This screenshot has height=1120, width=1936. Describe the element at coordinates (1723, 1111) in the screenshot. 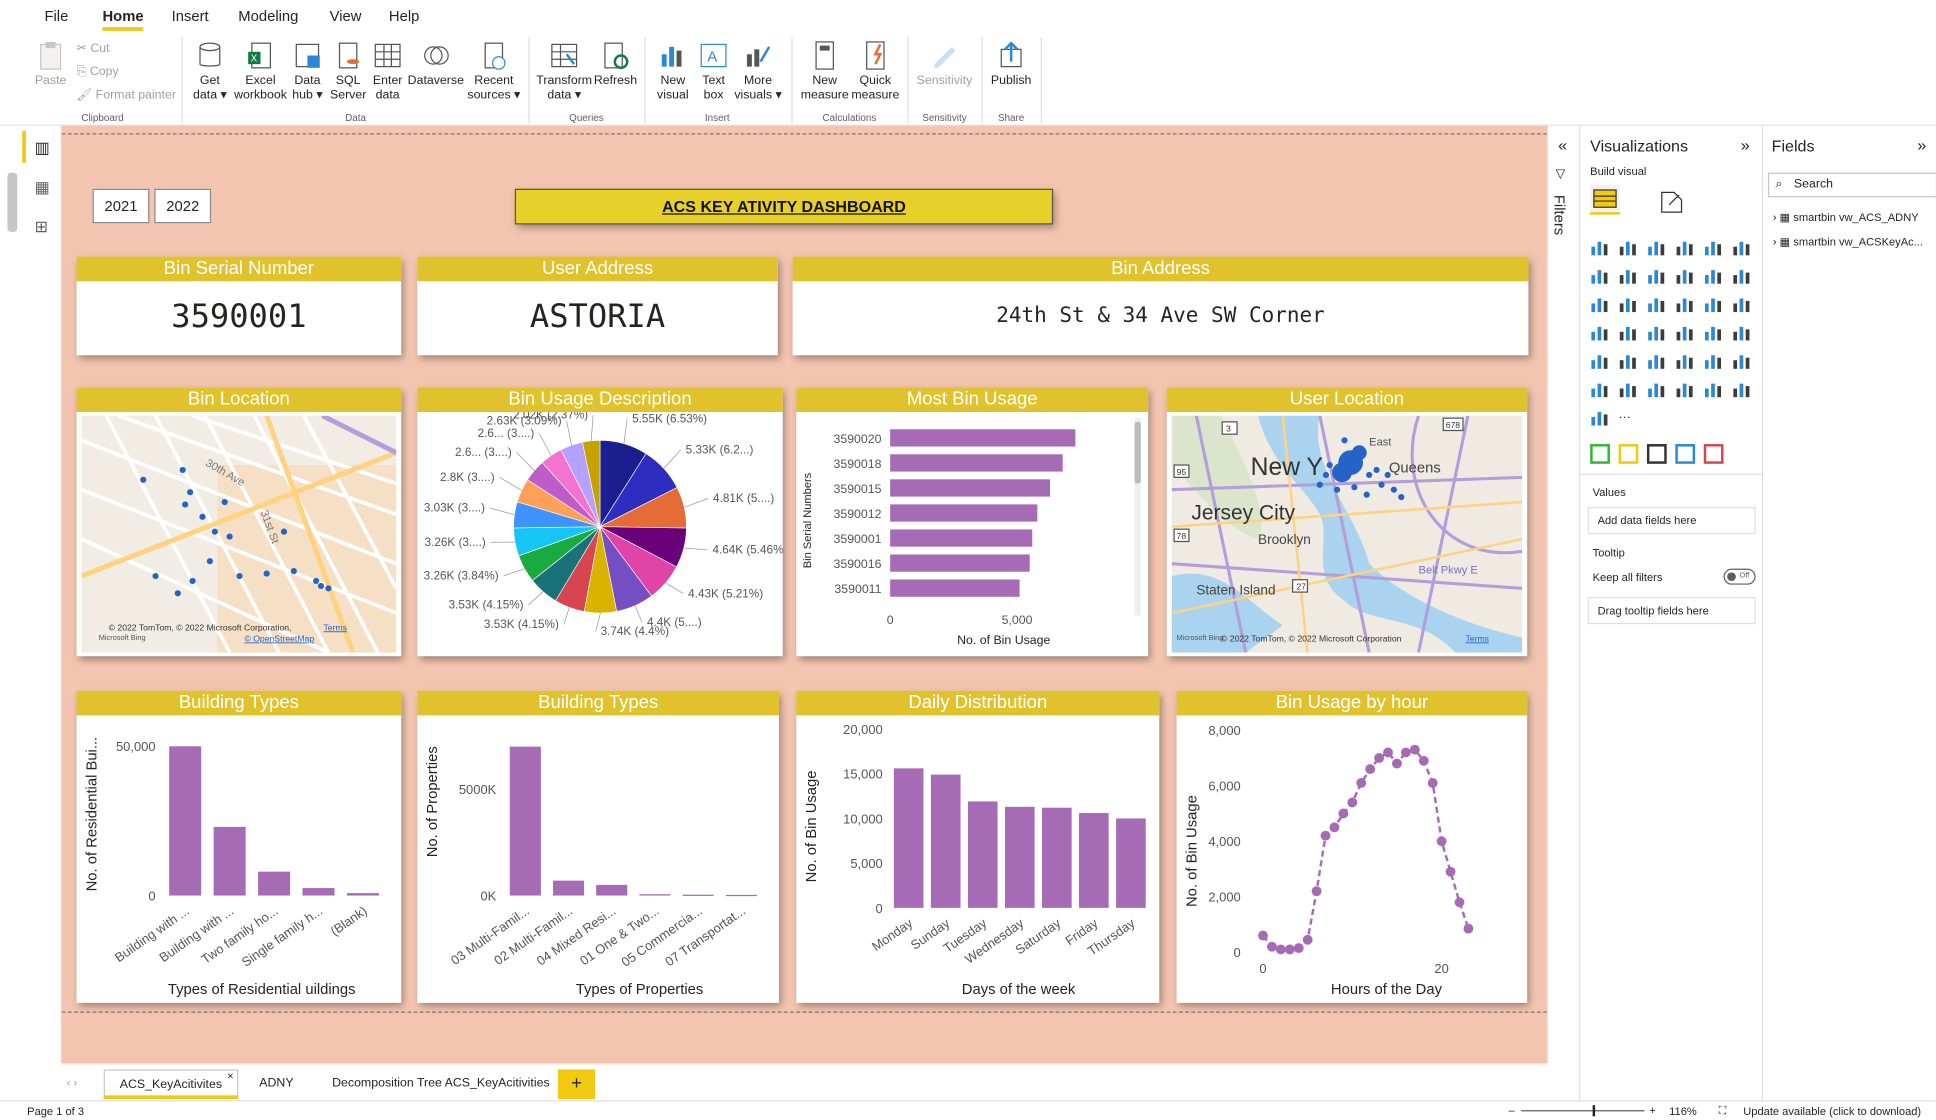

I see `fit-page-icon: ⛶` at that location.